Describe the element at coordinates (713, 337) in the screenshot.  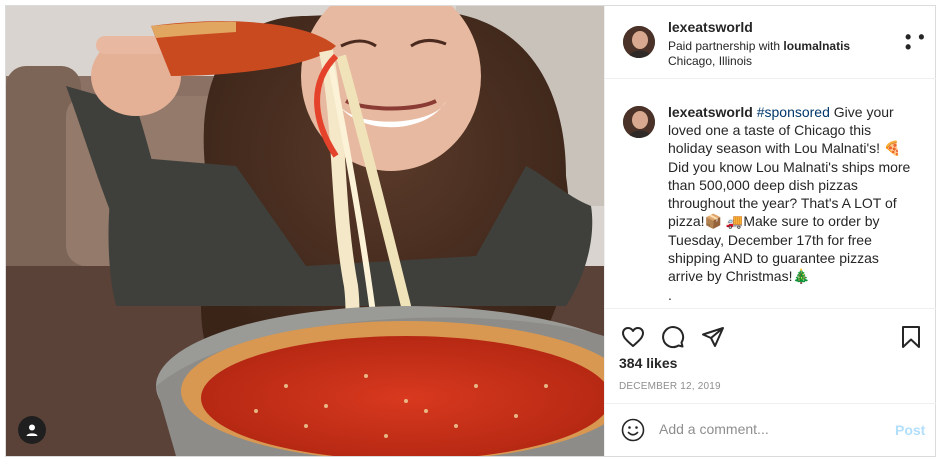
I see `share-icon` at that location.